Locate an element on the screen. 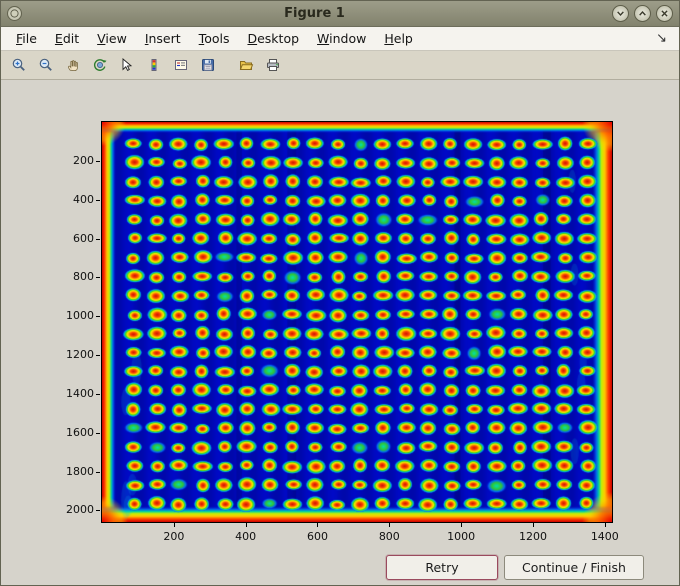  zoom-out-button is located at coordinates (45, 65).